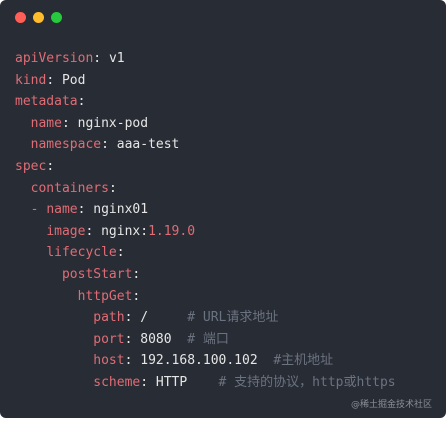 This screenshot has width=446, height=422. Describe the element at coordinates (117, 382) in the screenshot. I see `yaml-key: scheme` at that location.